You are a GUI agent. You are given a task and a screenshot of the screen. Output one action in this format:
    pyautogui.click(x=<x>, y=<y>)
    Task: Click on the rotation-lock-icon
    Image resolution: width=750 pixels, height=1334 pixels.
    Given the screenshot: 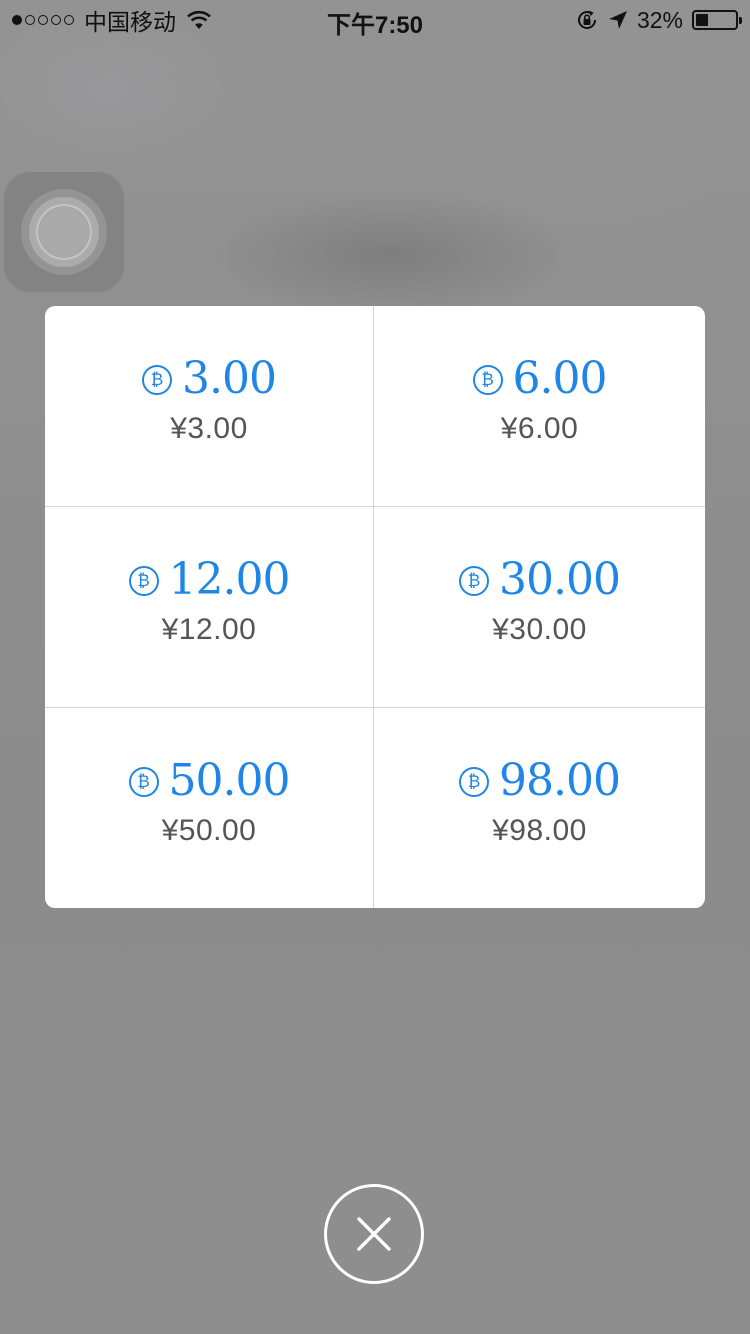 What is the action you would take?
    pyautogui.click(x=586, y=19)
    